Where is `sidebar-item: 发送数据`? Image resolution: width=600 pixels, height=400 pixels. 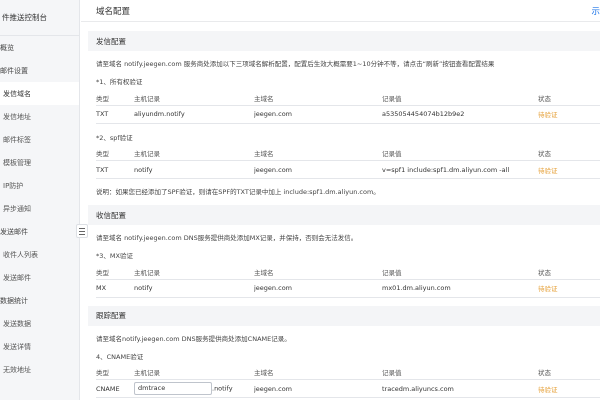 sidebar-item: 发送数据 is located at coordinates (39, 323).